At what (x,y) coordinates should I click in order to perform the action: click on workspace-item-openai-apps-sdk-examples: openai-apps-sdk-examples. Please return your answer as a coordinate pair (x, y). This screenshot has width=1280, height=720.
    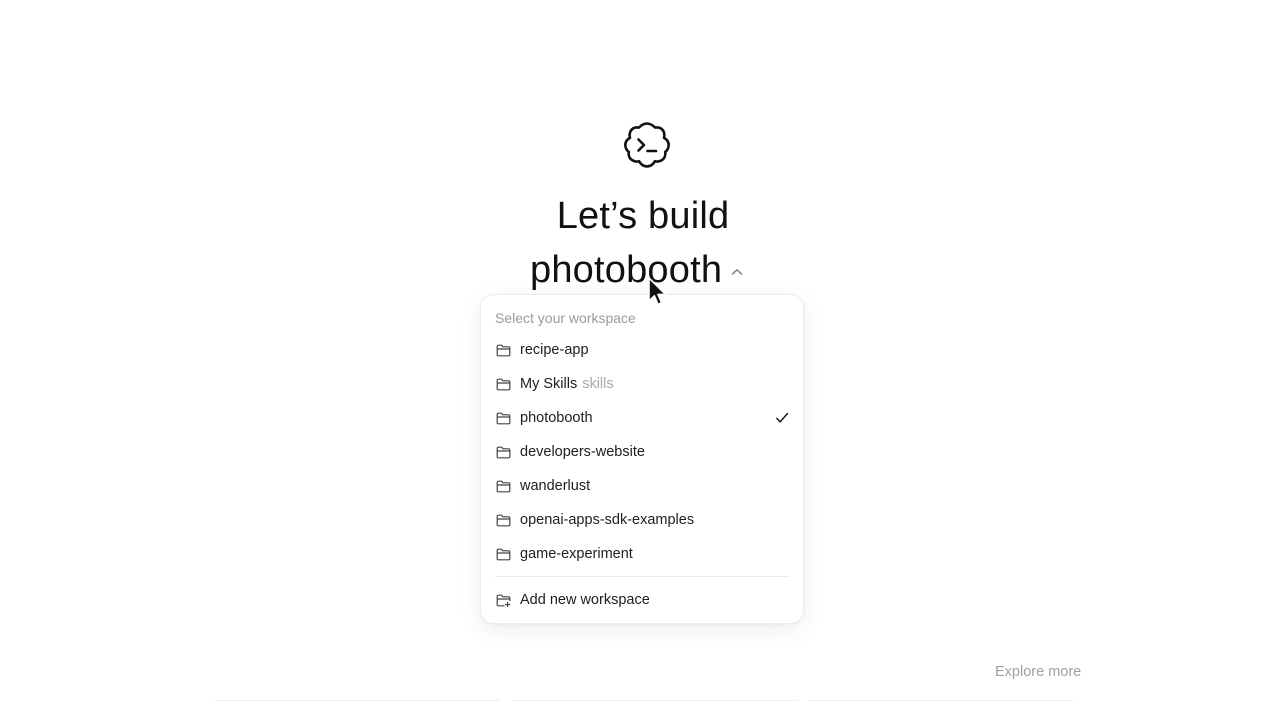
    Looking at the image, I should click on (642, 520).